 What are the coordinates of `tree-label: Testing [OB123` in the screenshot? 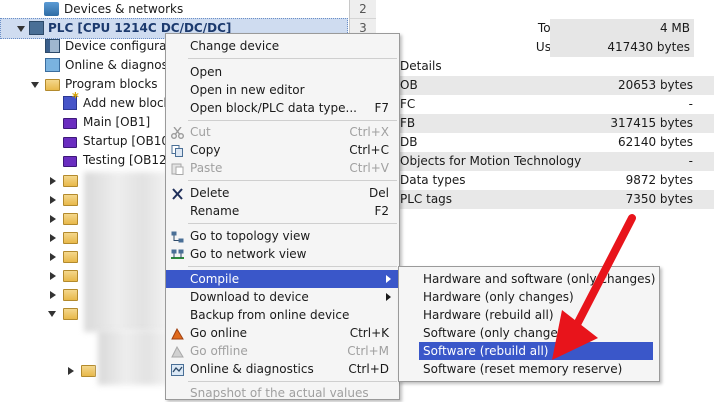 It's located at (129, 160).